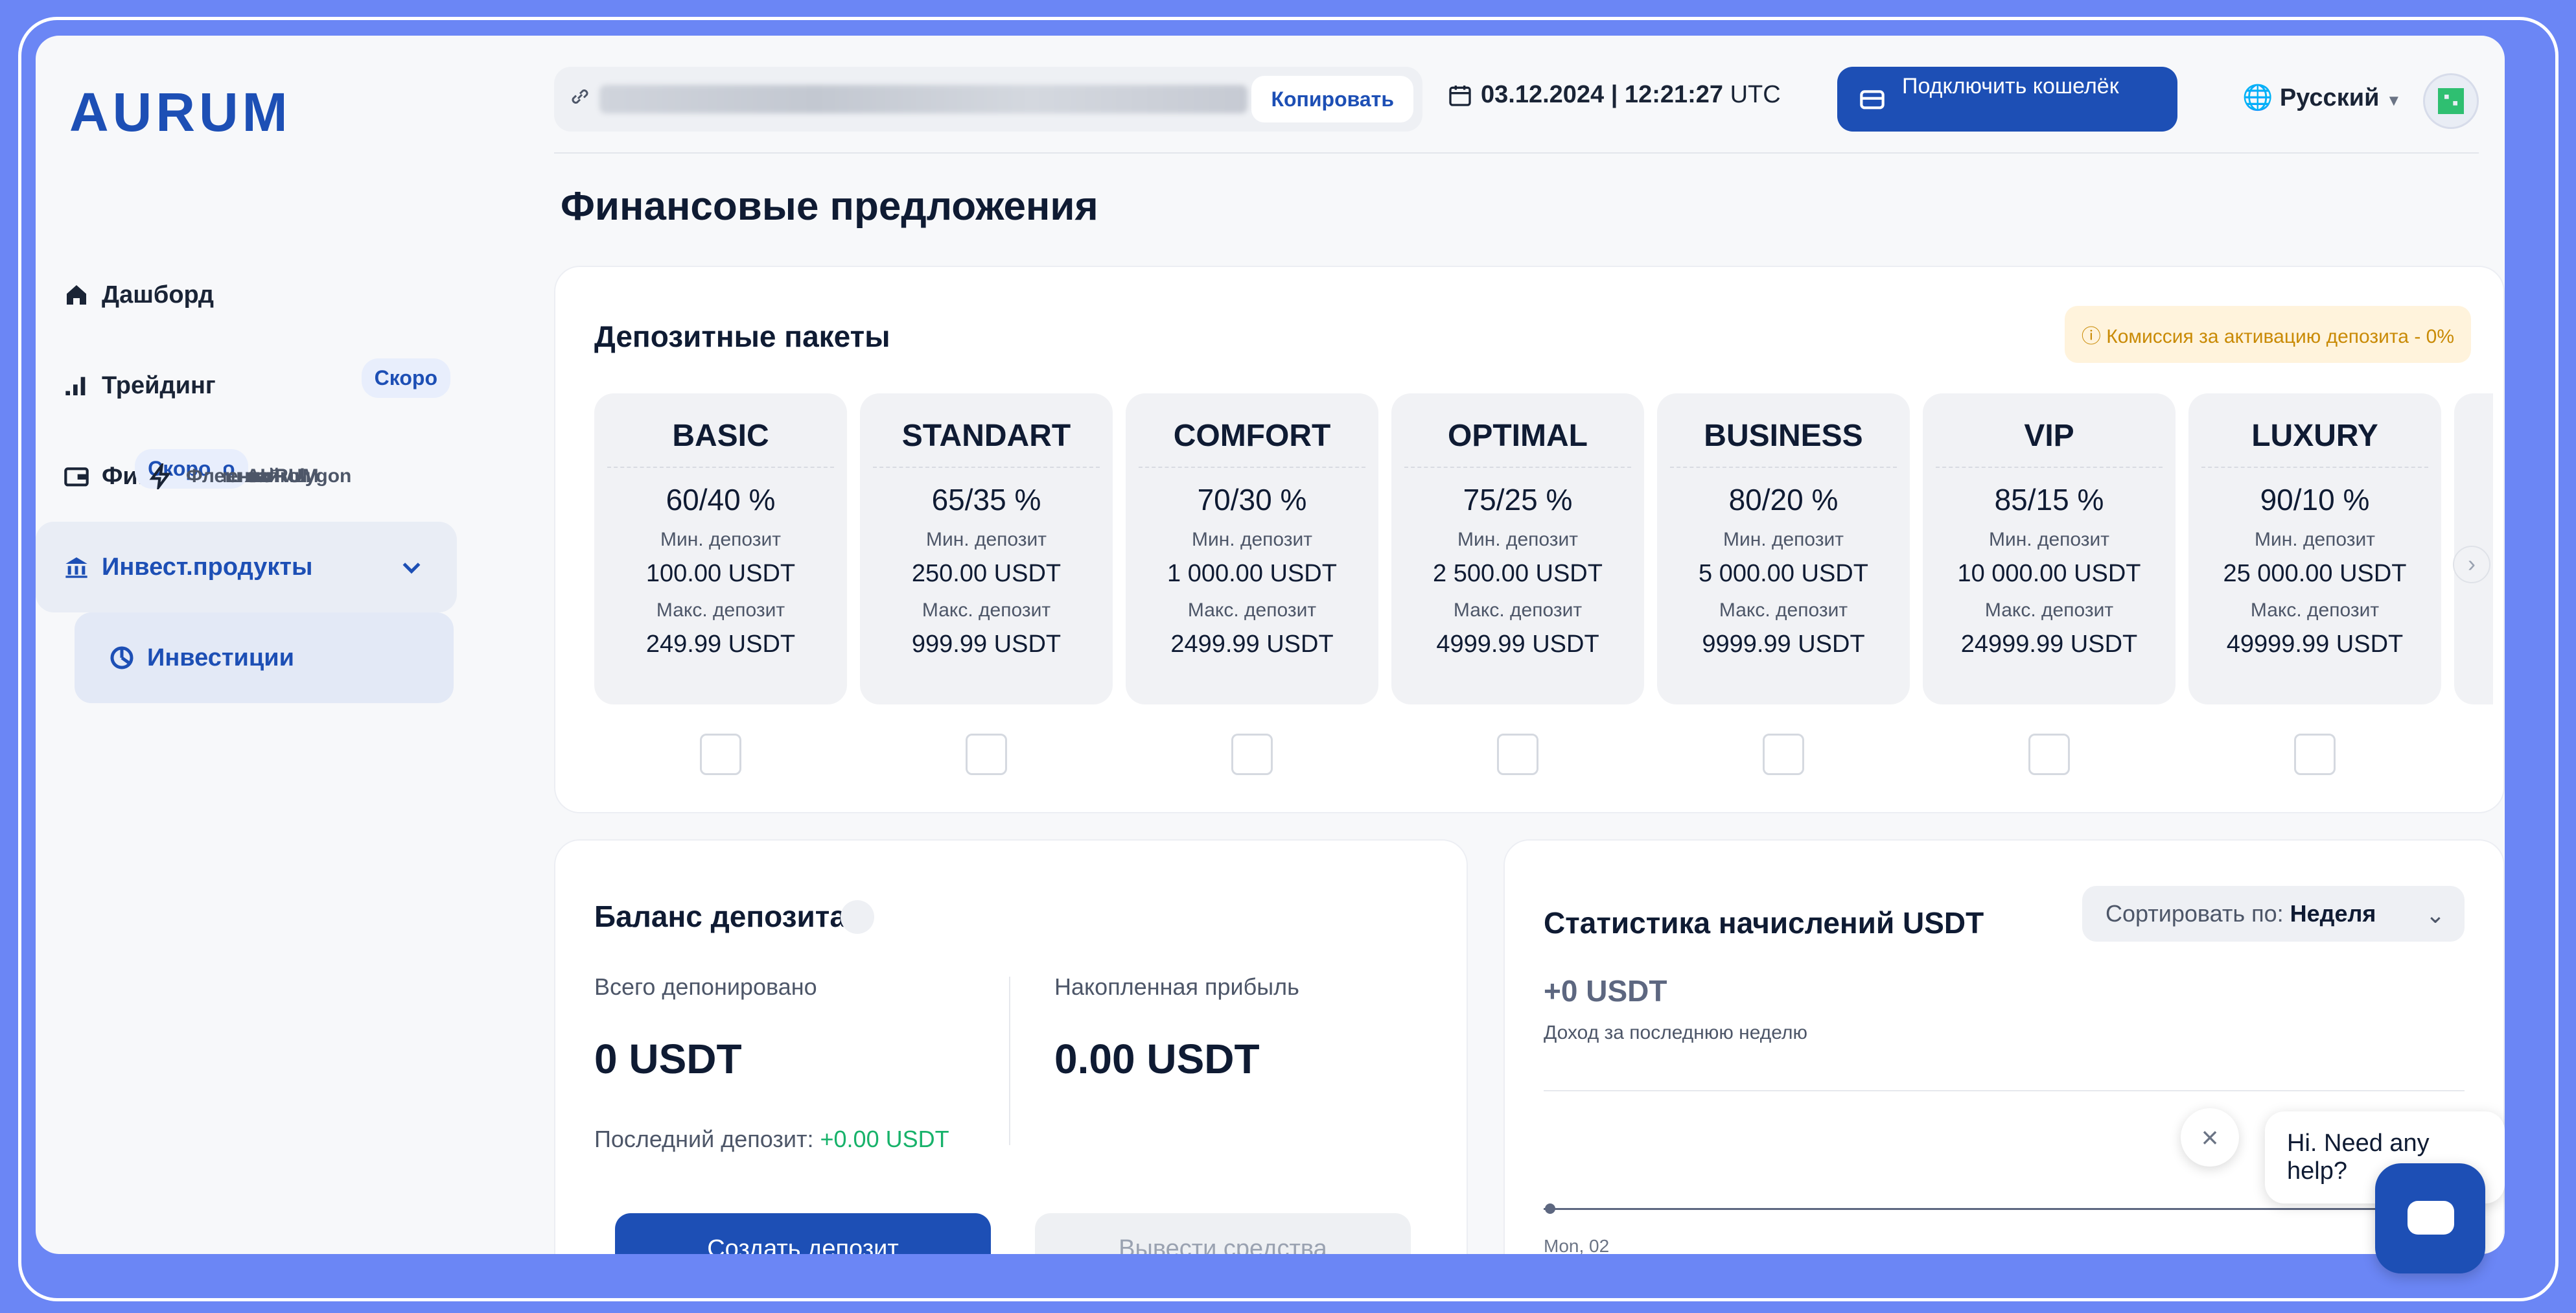  Describe the element at coordinates (1518, 500) in the screenshot. I see `package-ratio: 75/25 %` at that location.